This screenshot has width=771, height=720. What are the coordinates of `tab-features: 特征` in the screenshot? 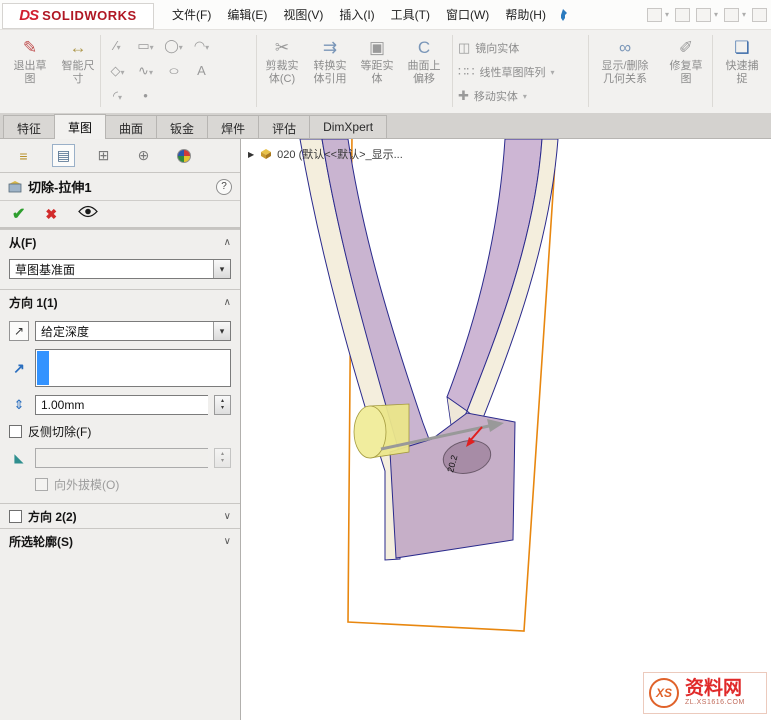 It's located at (29, 126).